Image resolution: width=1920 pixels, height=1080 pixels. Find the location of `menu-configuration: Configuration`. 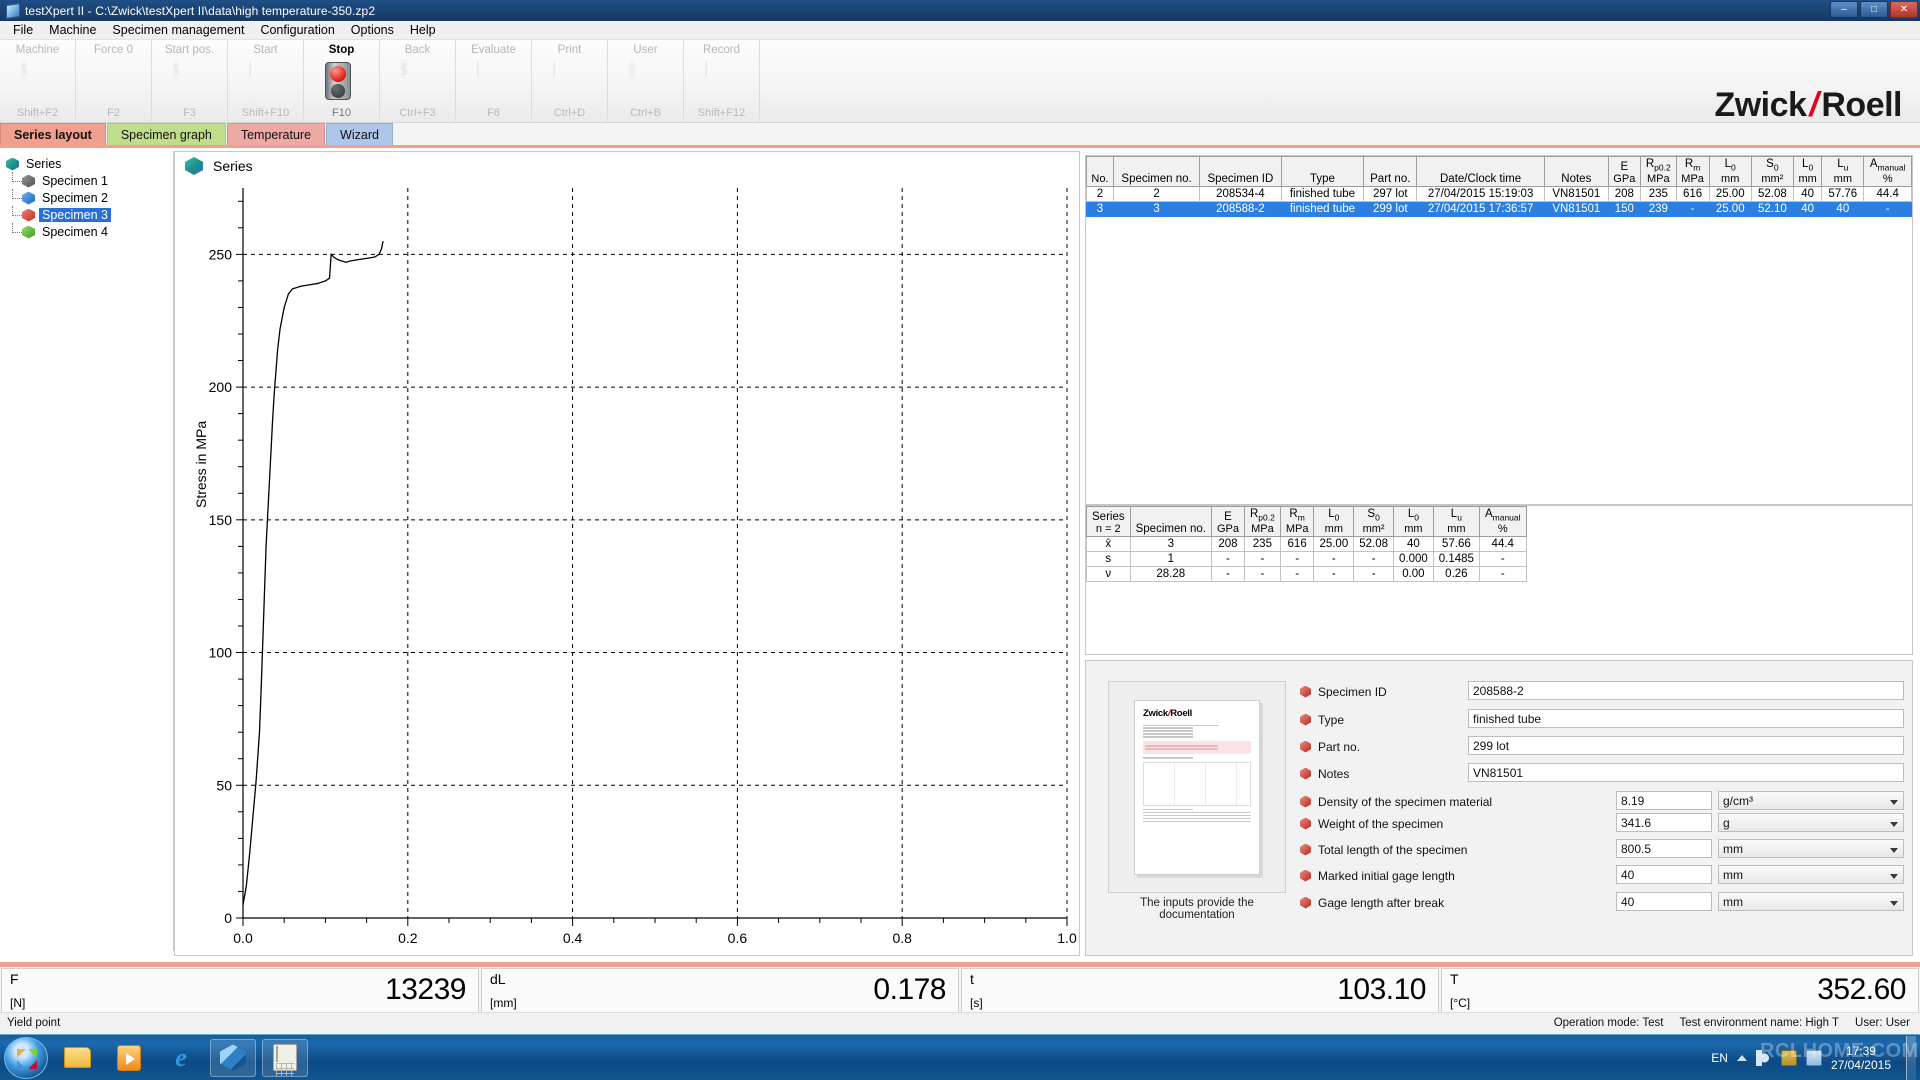

menu-configuration: Configuration is located at coordinates (297, 30).